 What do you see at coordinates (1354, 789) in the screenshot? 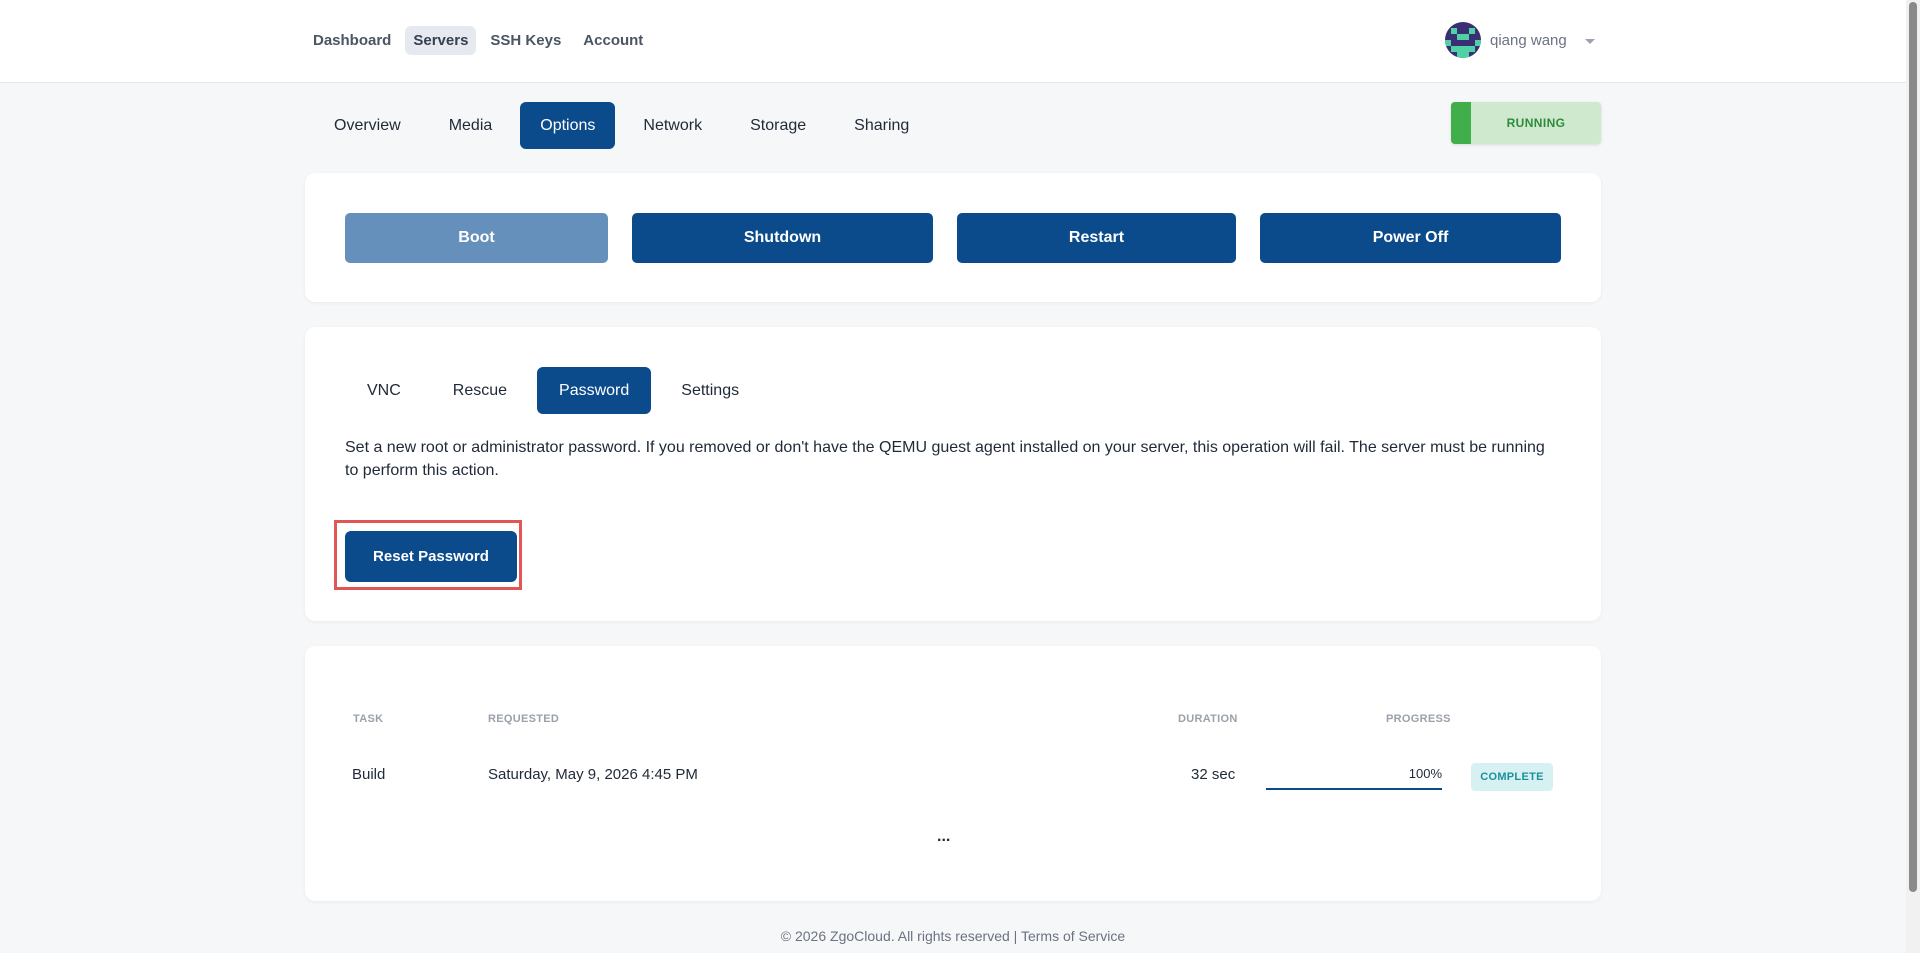
I see `task-progress-bar` at bounding box center [1354, 789].